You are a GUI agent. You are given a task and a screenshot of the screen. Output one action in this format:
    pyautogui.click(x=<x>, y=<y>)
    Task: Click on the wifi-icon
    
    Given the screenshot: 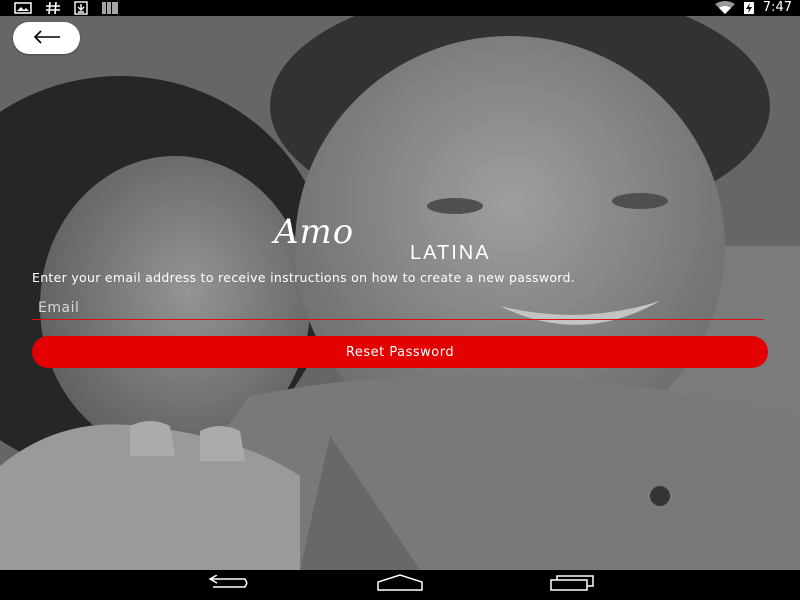 What is the action you would take?
    pyautogui.click(x=724, y=8)
    